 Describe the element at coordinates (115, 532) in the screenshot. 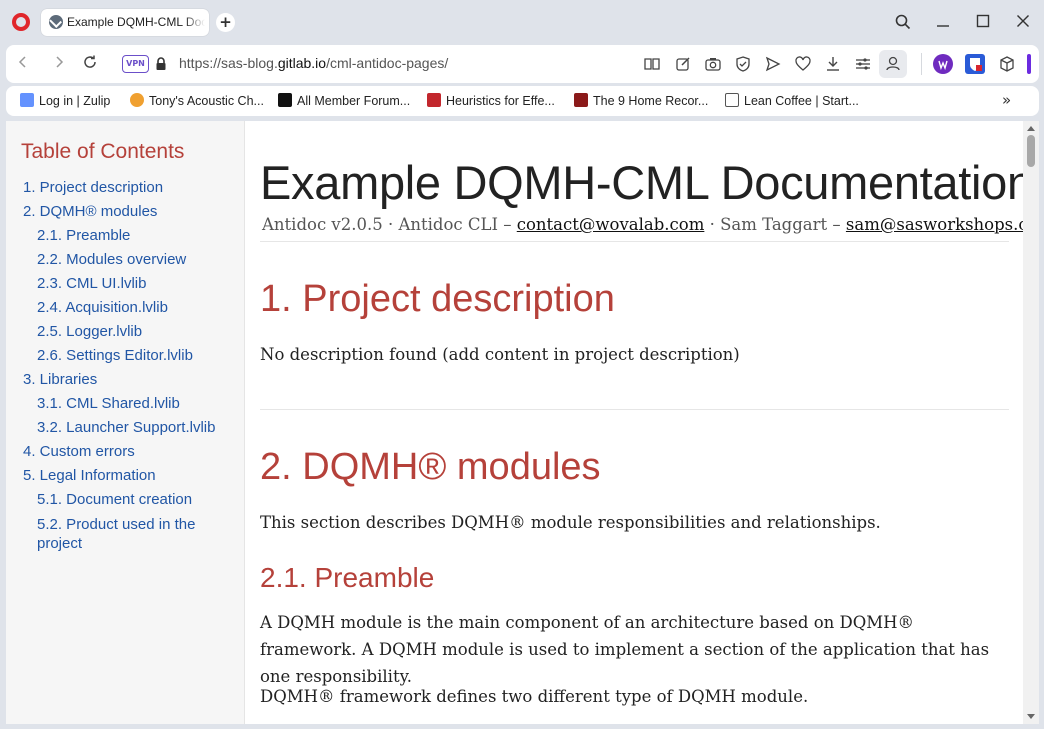

I see `toc-link-product-used: 5.2. Product used in the project` at that location.